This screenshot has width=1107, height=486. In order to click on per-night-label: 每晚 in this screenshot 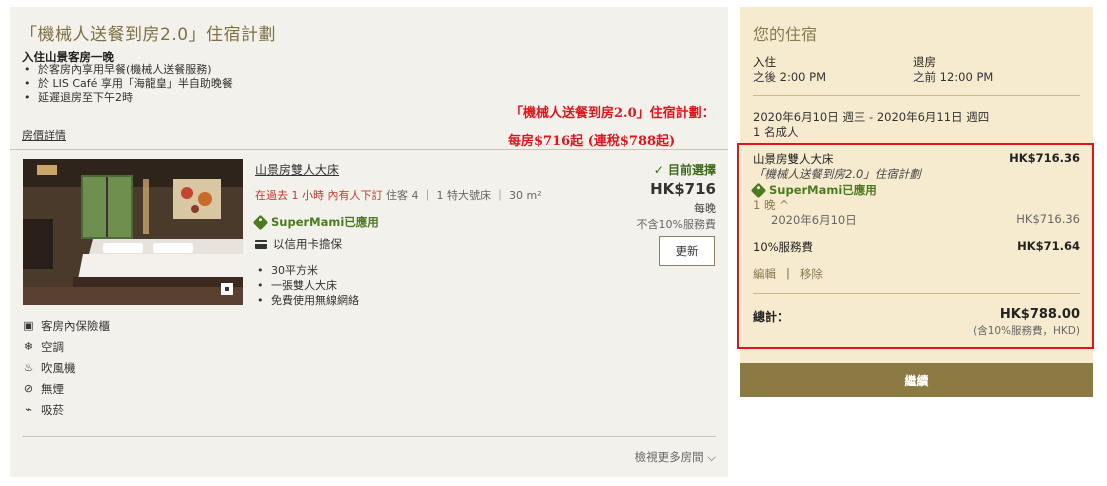, I will do `click(705, 208)`.